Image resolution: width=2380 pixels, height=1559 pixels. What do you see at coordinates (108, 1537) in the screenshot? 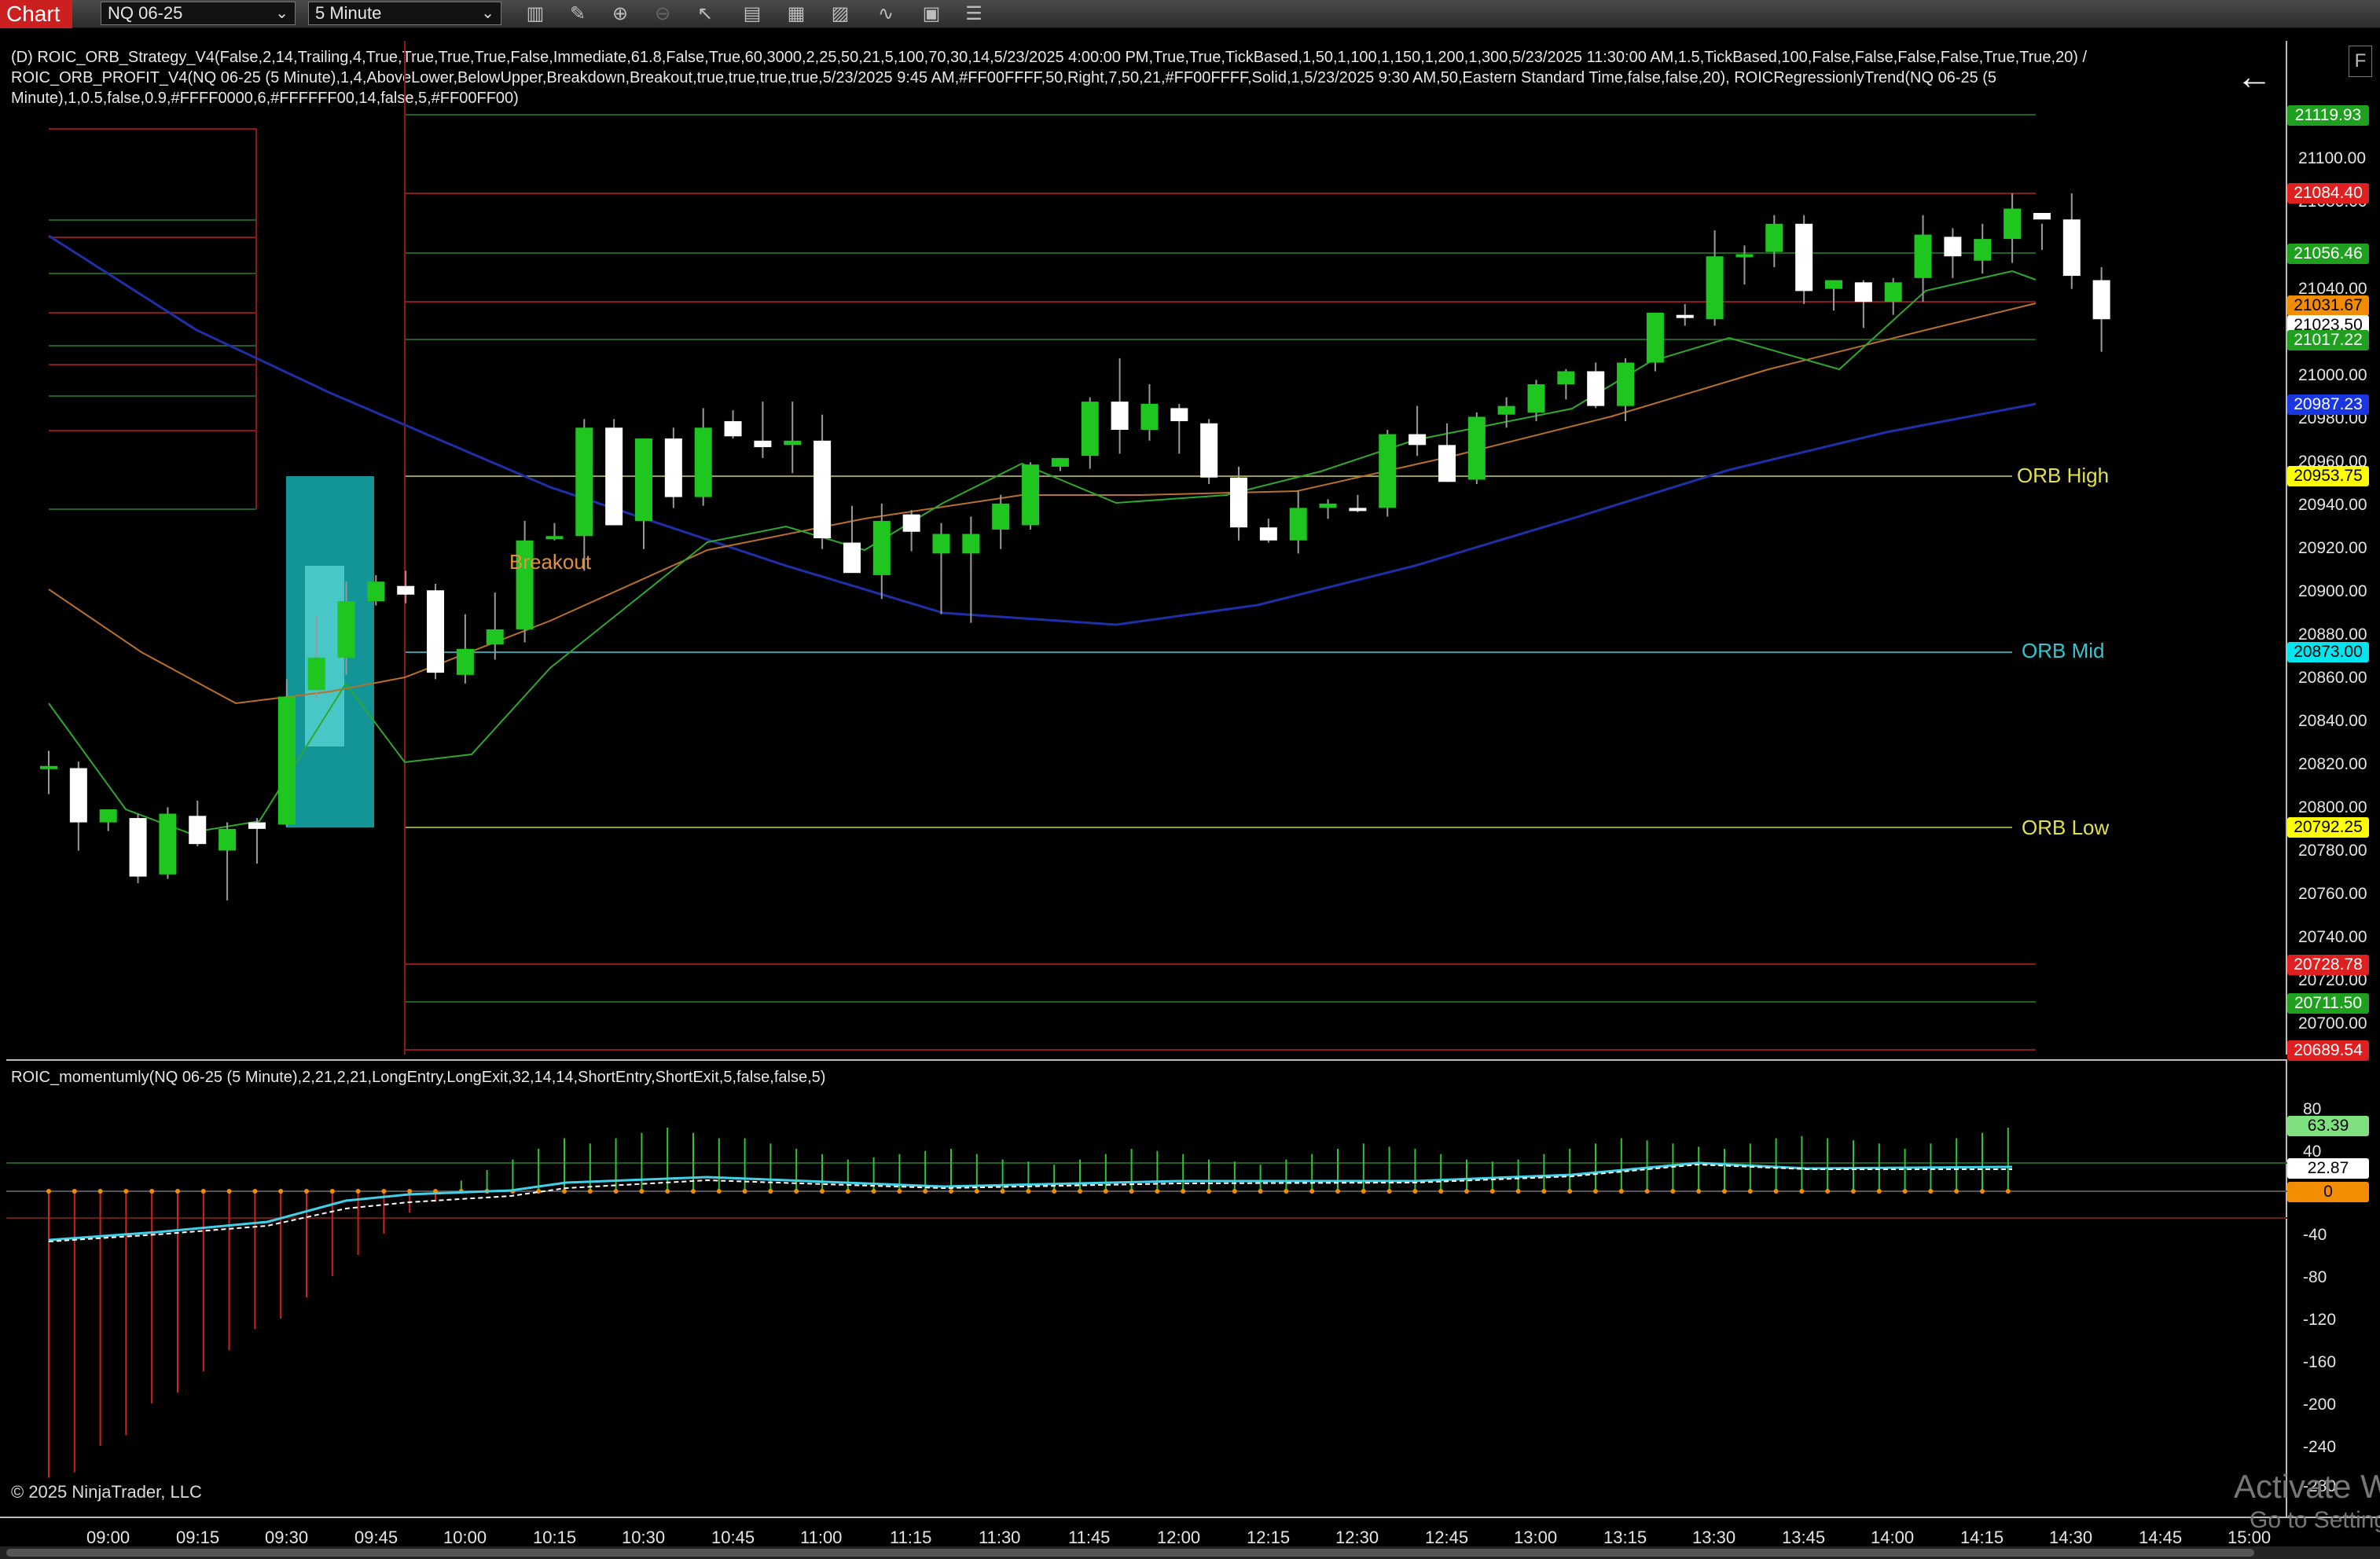
I see `time-axis-tick: 09:00` at bounding box center [108, 1537].